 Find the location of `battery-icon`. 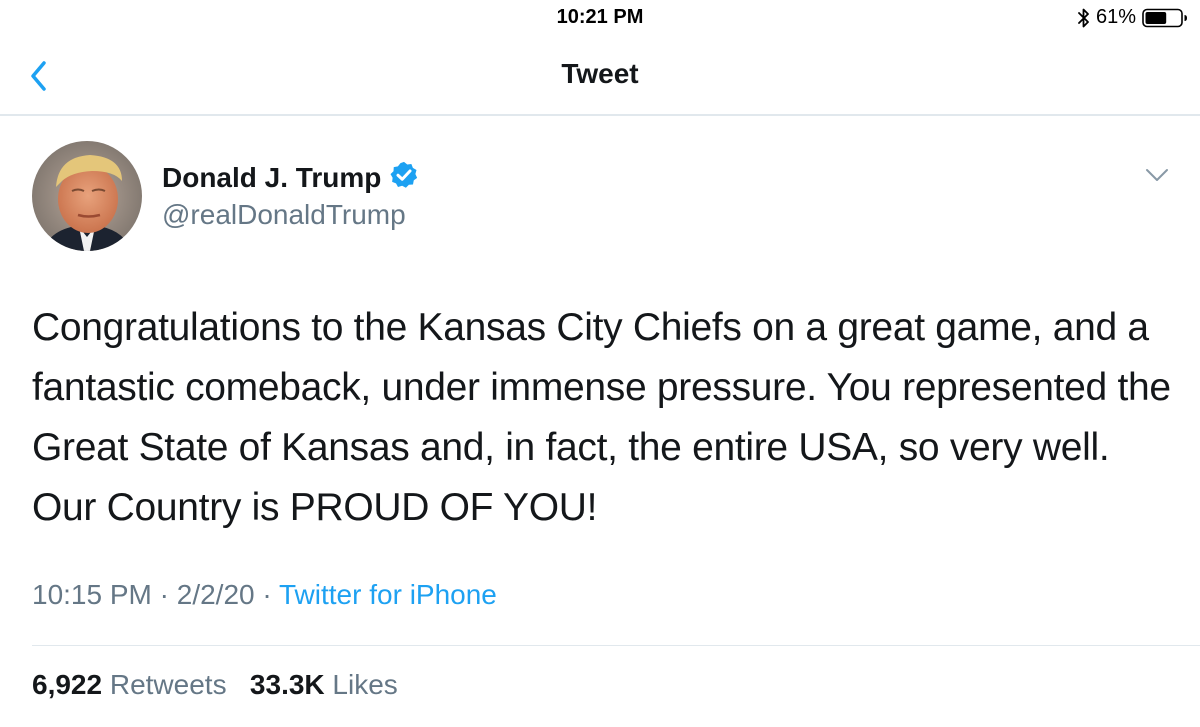

battery-icon is located at coordinates (1165, 18).